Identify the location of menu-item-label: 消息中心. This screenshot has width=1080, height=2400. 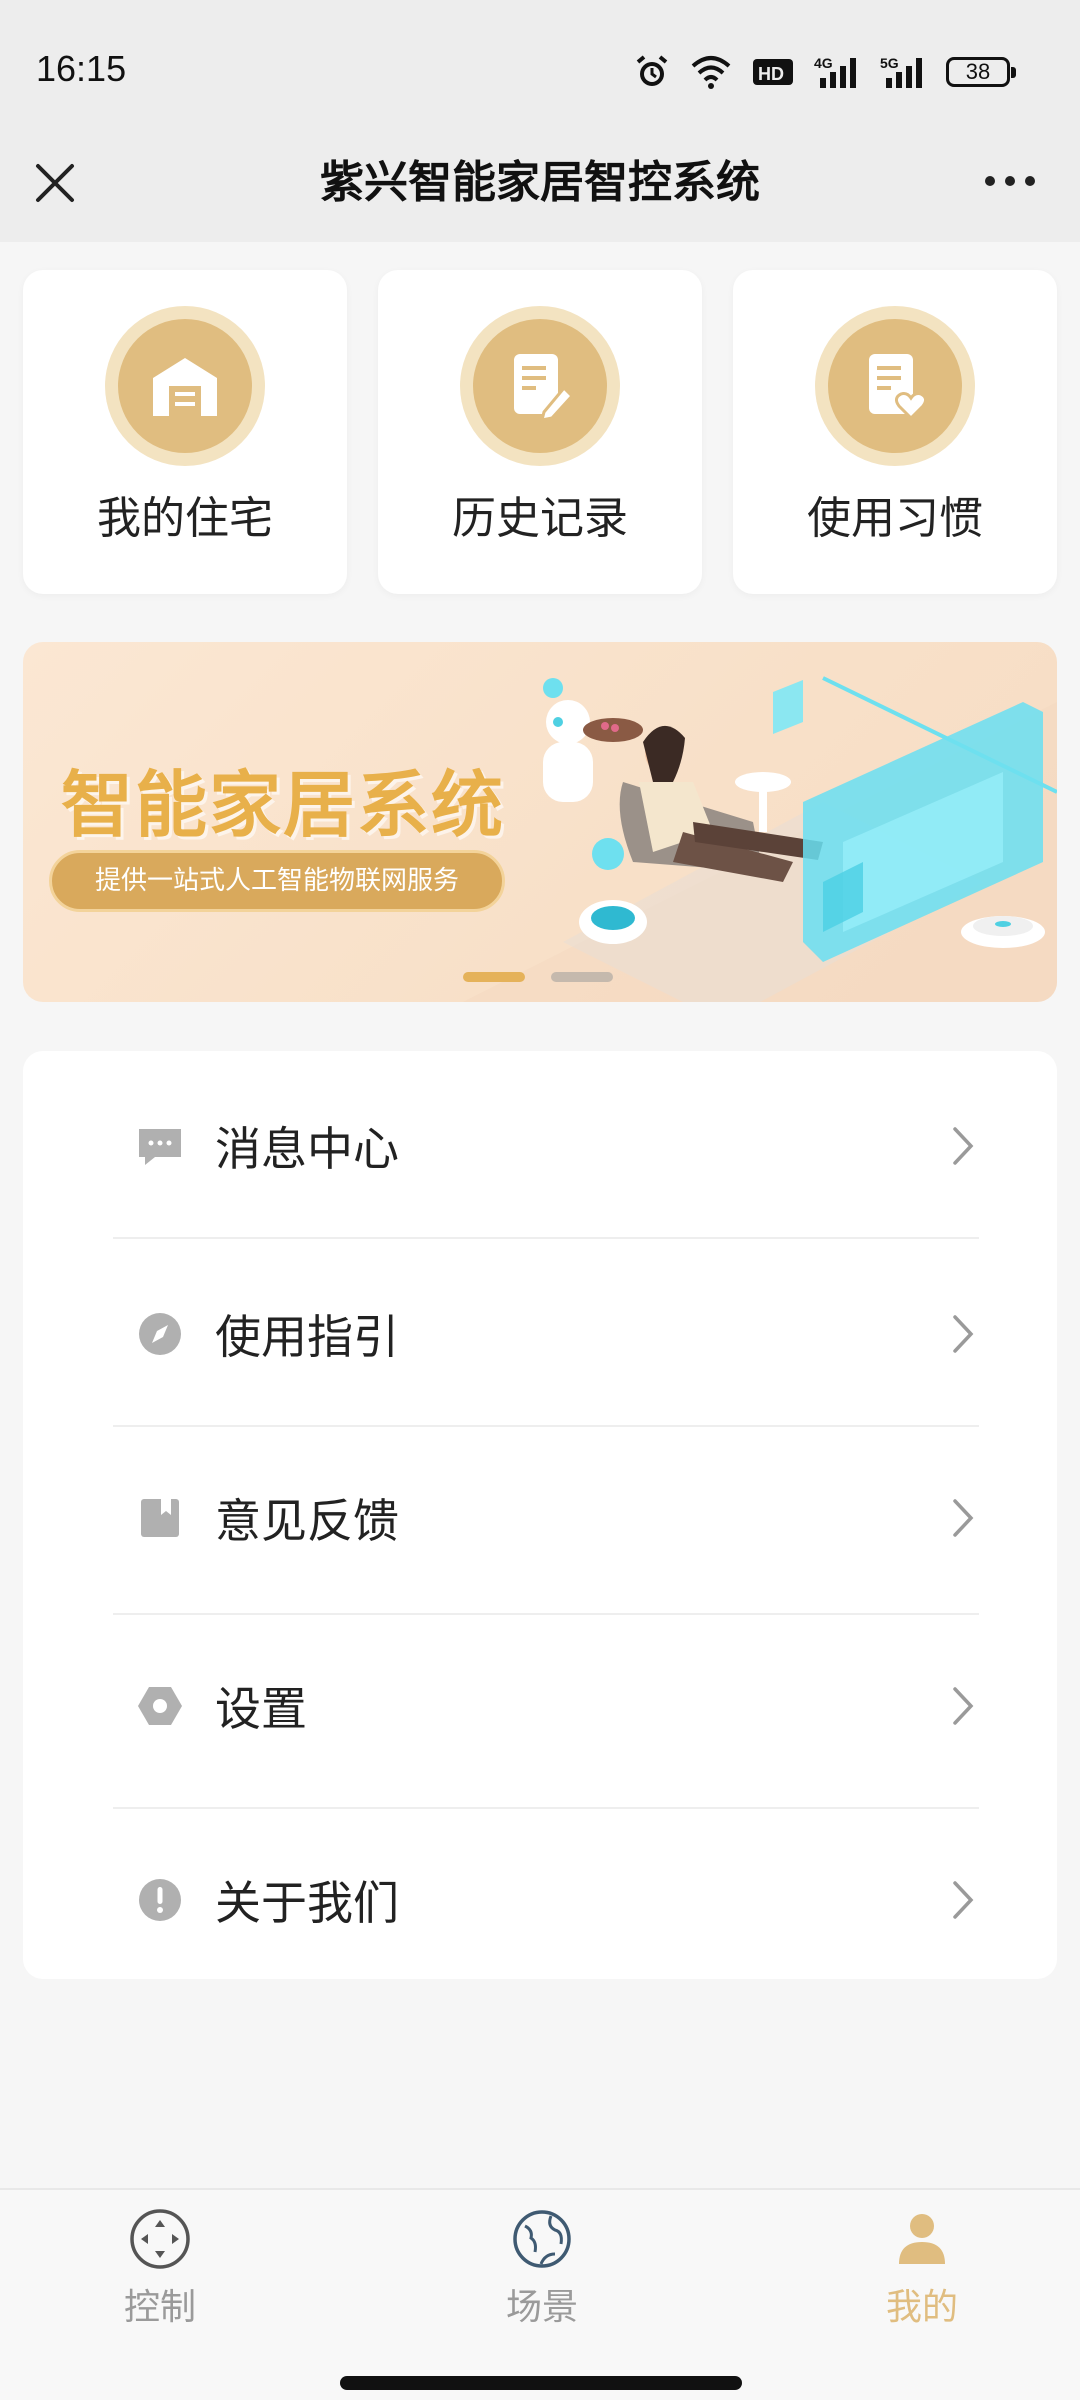
(307, 1149).